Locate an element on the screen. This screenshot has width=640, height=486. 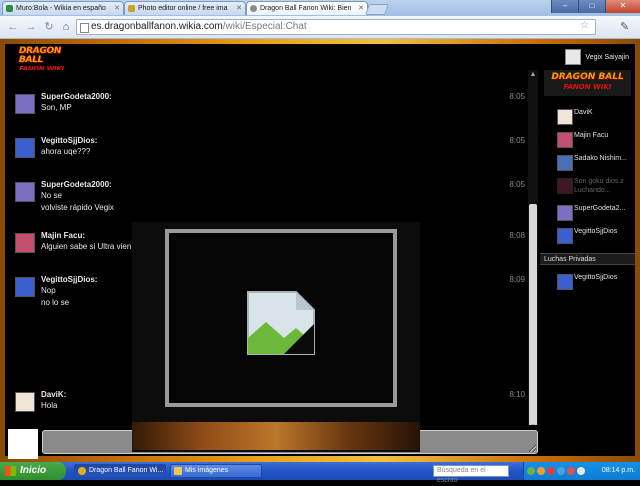
user-list-name: DaviK is located at coordinates (583, 112).